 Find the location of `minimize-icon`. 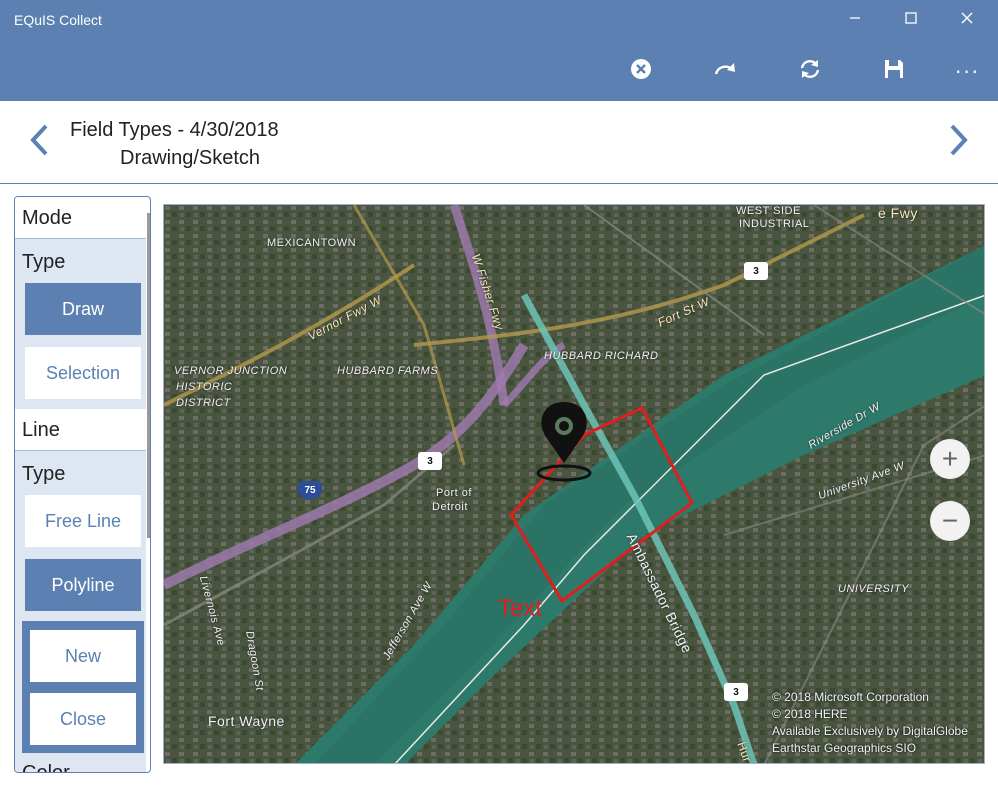

minimize-icon is located at coordinates (855, 20).